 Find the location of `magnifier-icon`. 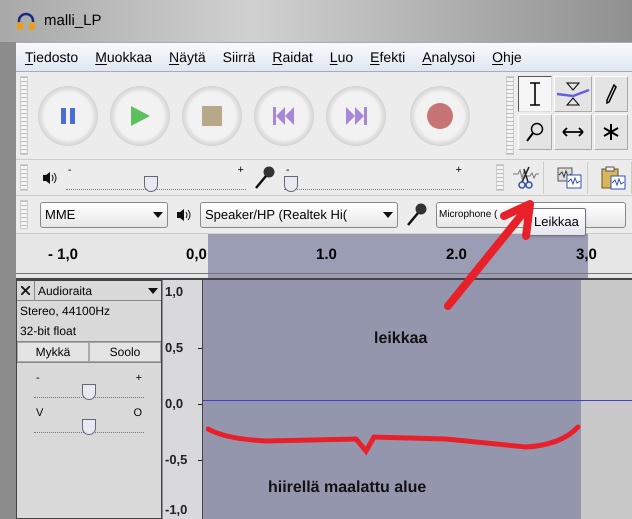

magnifier-icon is located at coordinates (535, 132).